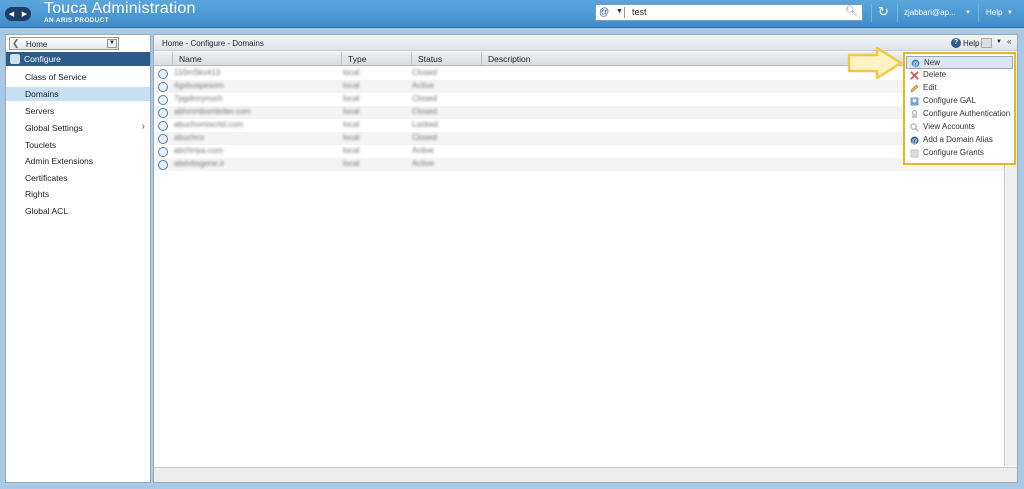  Describe the element at coordinates (24, 14) in the screenshot. I see `forward-arrow-icon: ▶` at that location.